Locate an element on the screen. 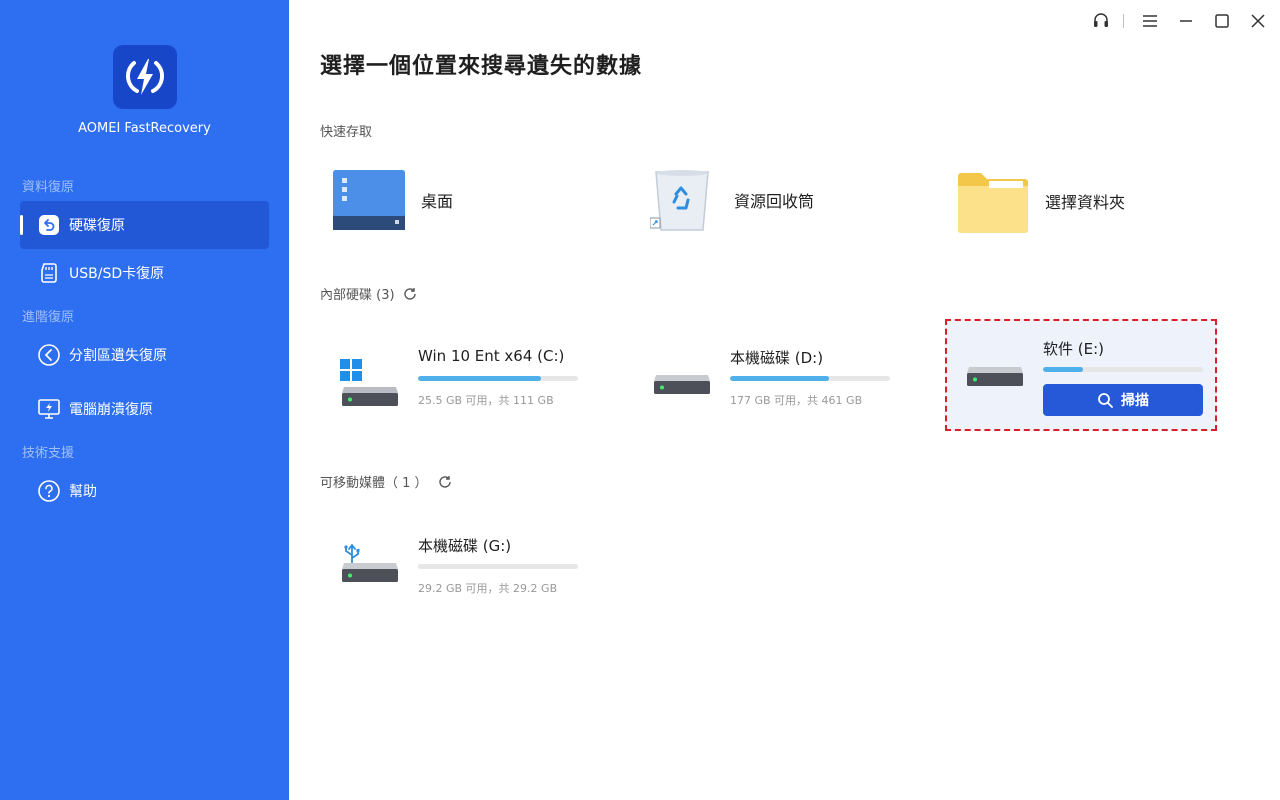  app-logo is located at coordinates (145, 77).